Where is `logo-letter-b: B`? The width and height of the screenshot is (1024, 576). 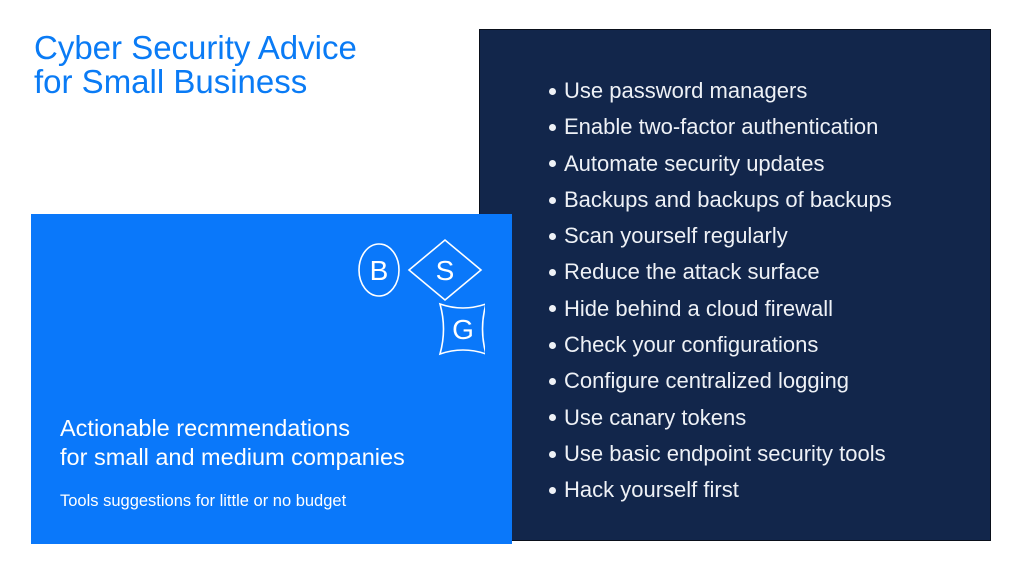 logo-letter-b: B is located at coordinates (379, 270).